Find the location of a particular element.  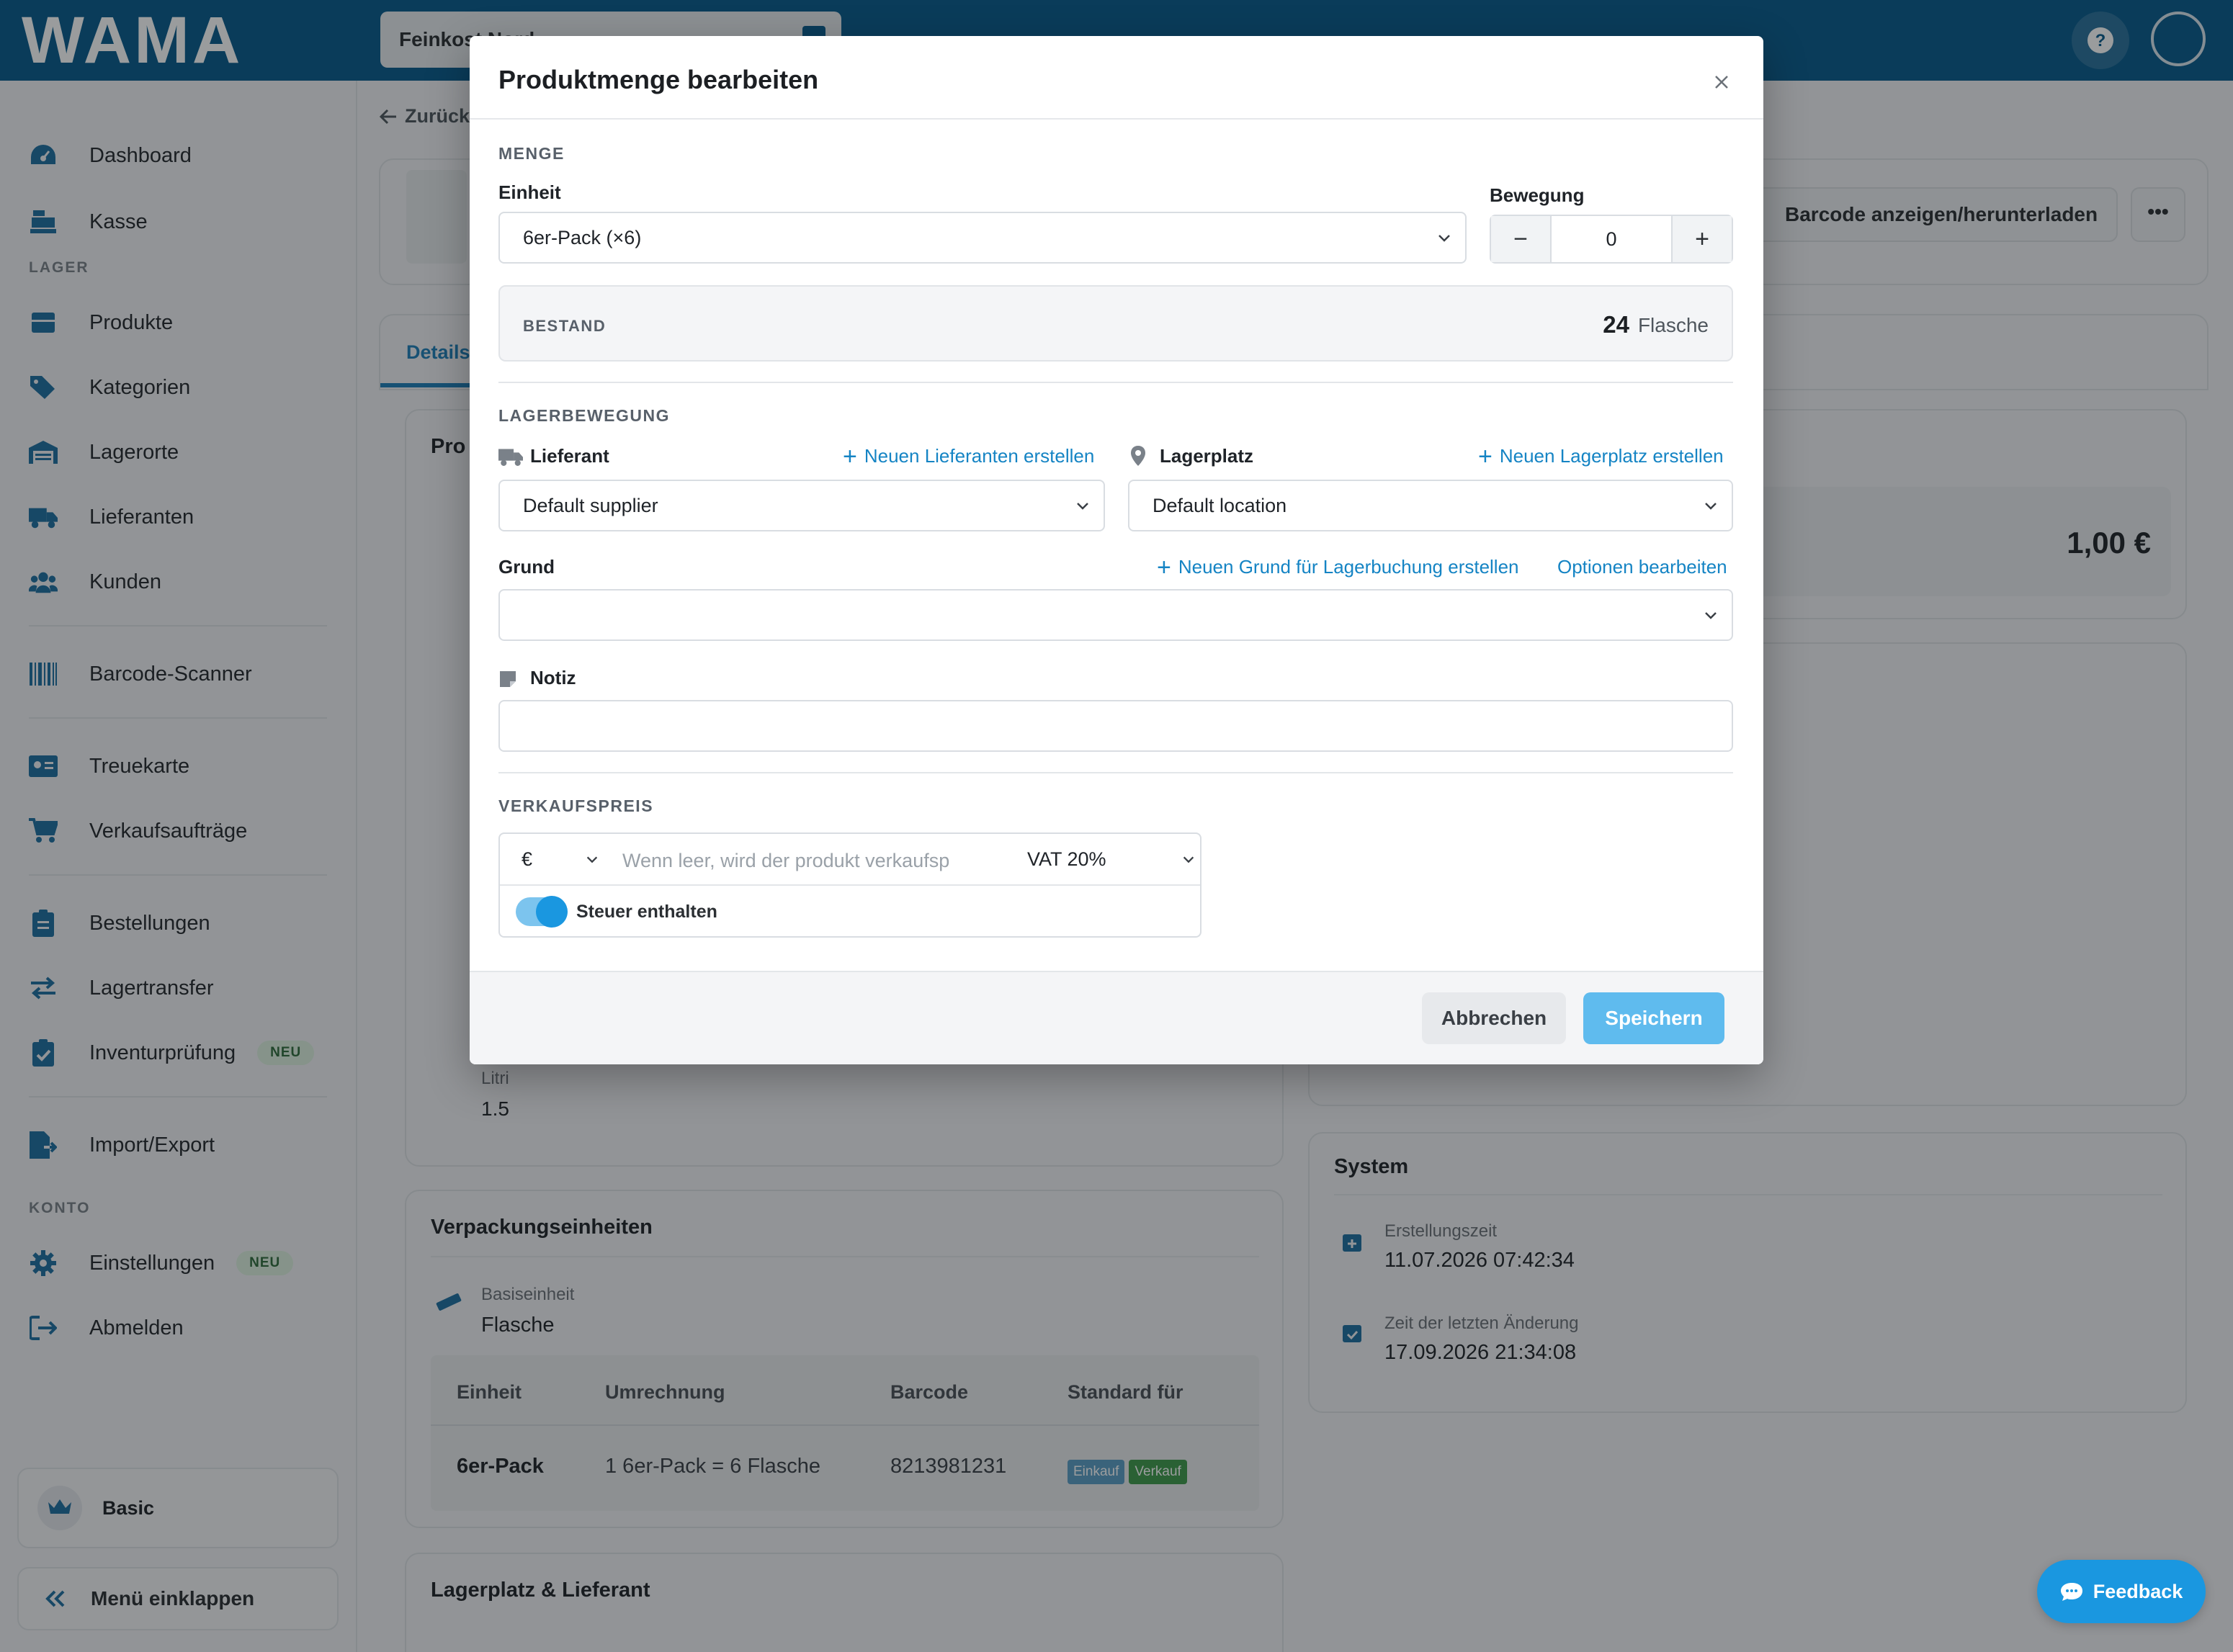

vat-select: VAT 20% is located at coordinates (1066, 859).